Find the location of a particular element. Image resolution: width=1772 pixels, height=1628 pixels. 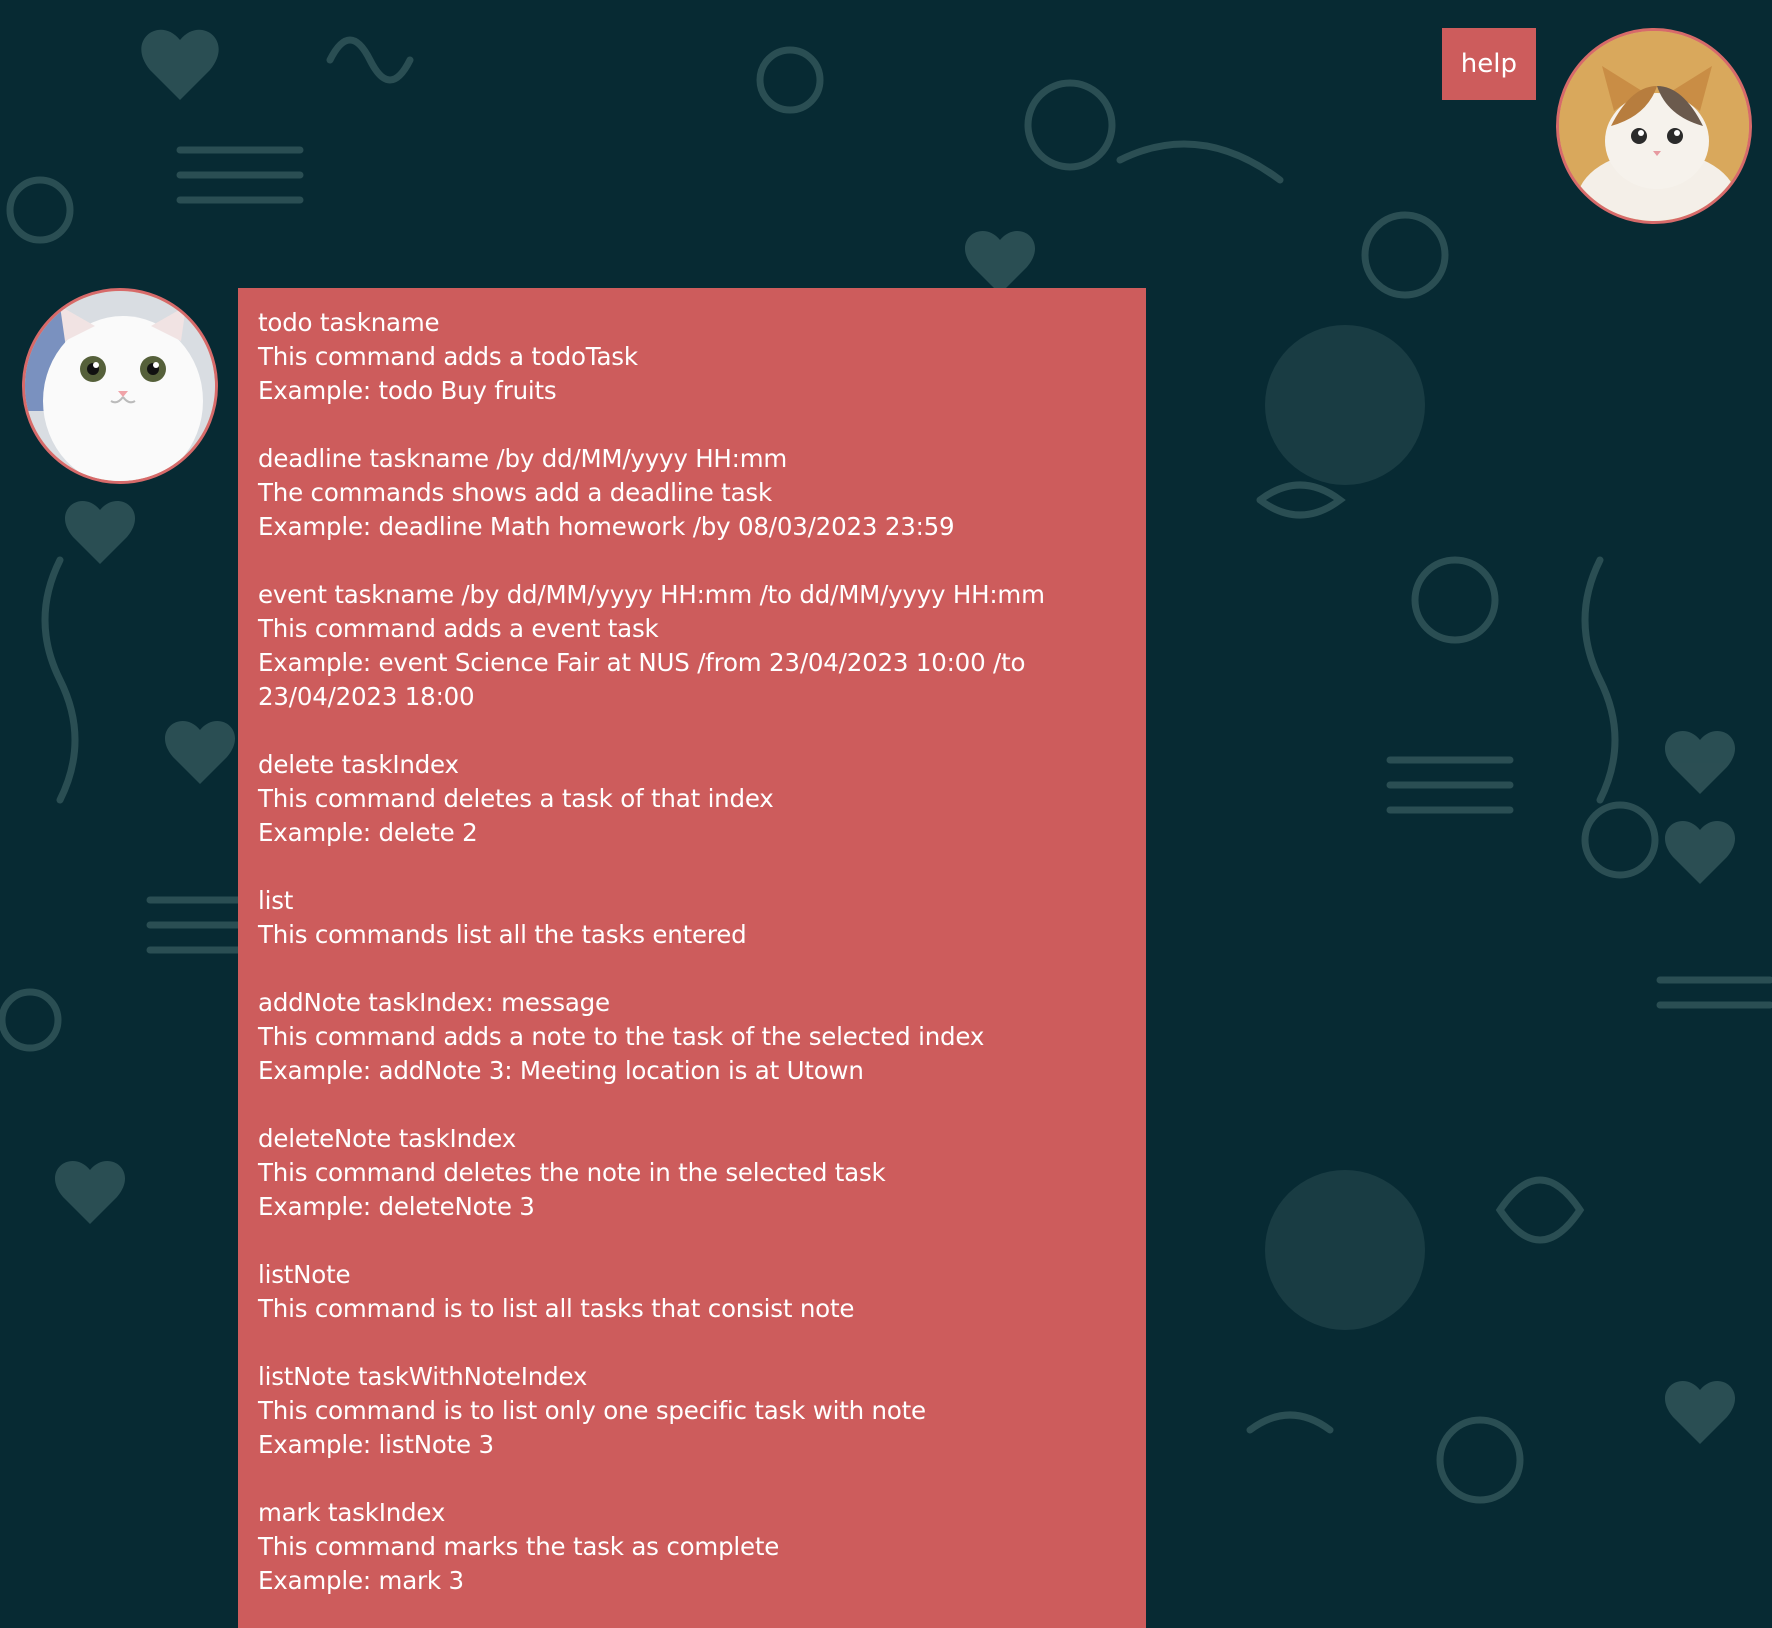

tabby-cat-avatar-icon is located at coordinates (1654, 126).